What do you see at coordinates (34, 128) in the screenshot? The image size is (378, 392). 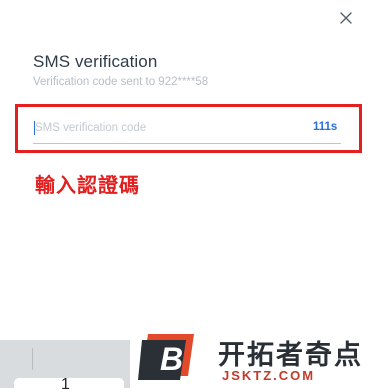 I see `text-caret` at bounding box center [34, 128].